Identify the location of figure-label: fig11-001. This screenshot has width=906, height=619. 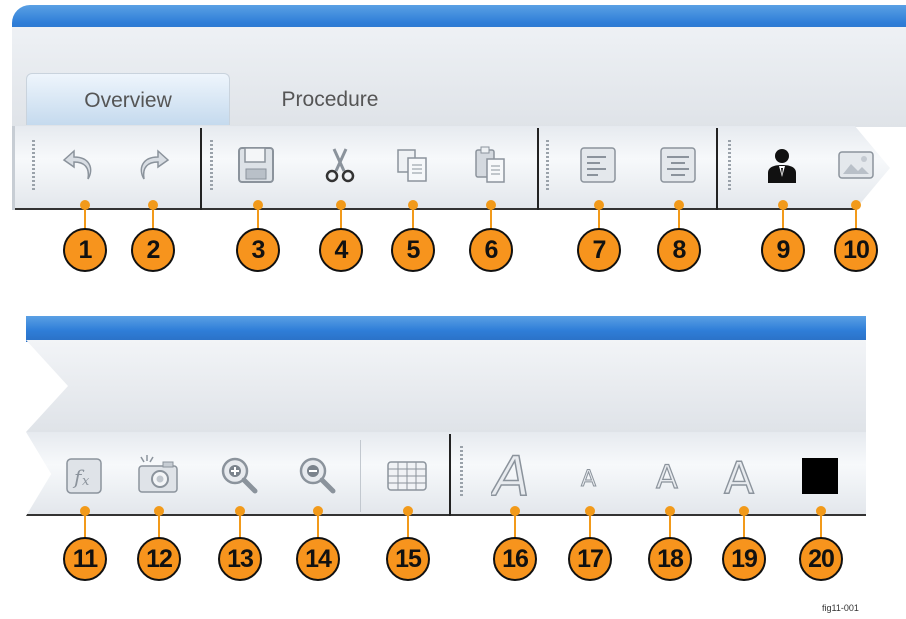
(840, 608).